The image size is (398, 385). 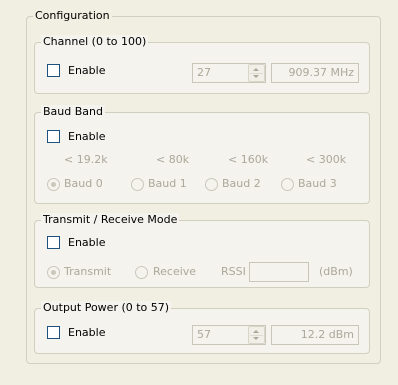 I want to click on rssi-unit-label: (dBm), so click(x=336, y=271).